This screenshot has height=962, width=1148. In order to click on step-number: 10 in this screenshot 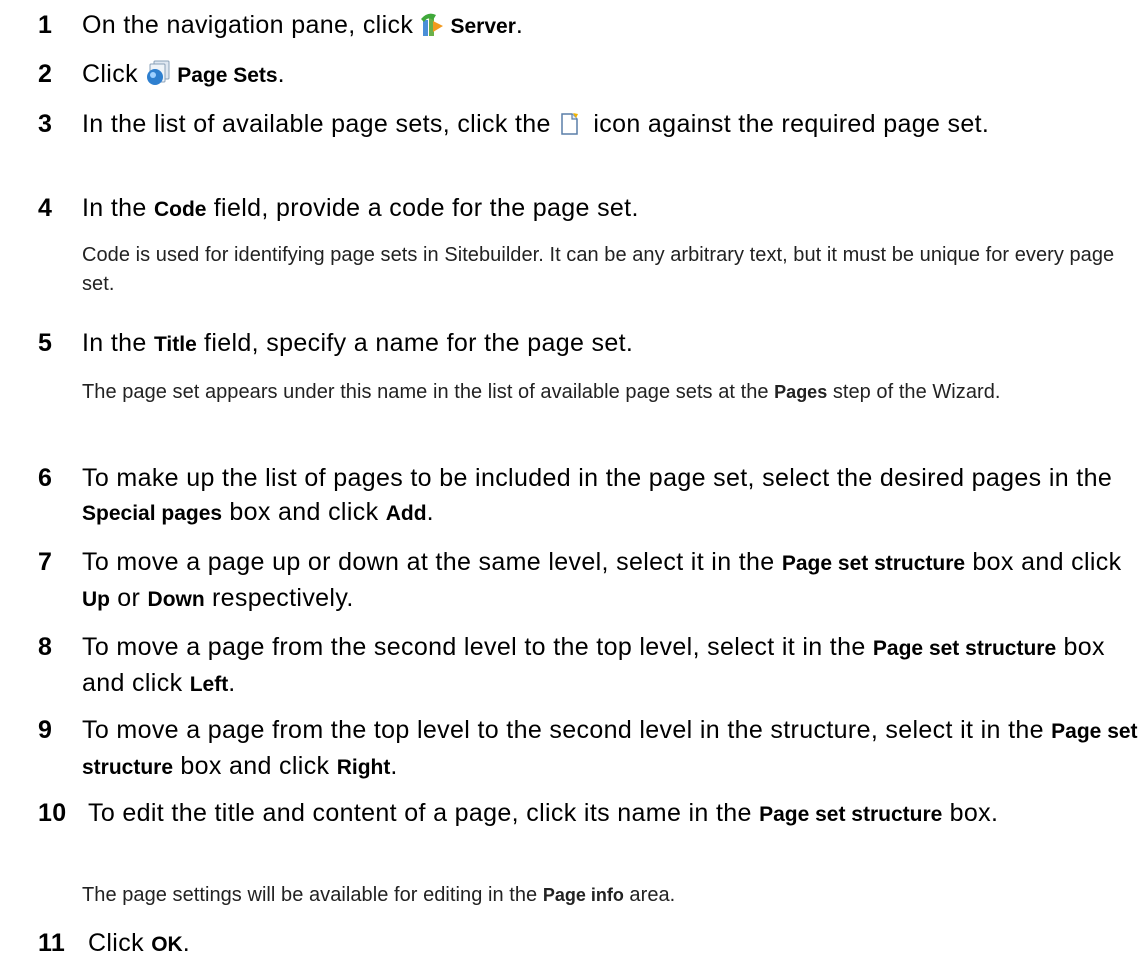, I will do `click(52, 813)`.